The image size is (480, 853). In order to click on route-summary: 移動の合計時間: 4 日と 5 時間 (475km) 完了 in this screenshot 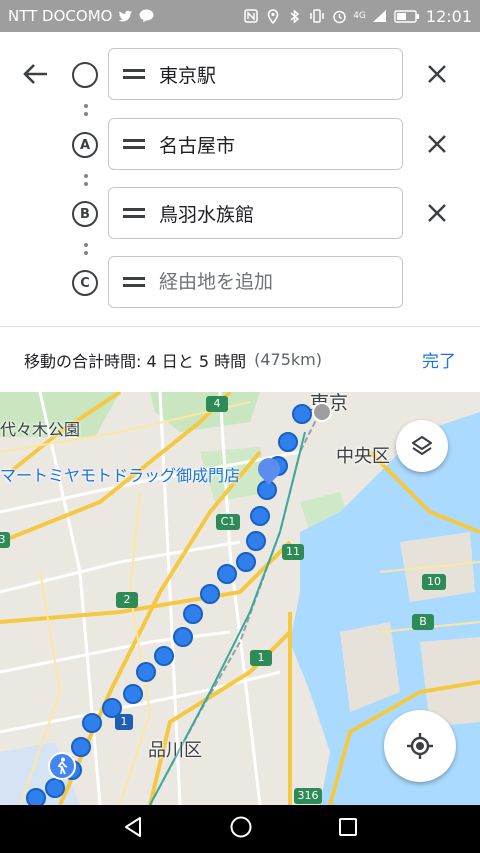, I will do `click(240, 359)`.